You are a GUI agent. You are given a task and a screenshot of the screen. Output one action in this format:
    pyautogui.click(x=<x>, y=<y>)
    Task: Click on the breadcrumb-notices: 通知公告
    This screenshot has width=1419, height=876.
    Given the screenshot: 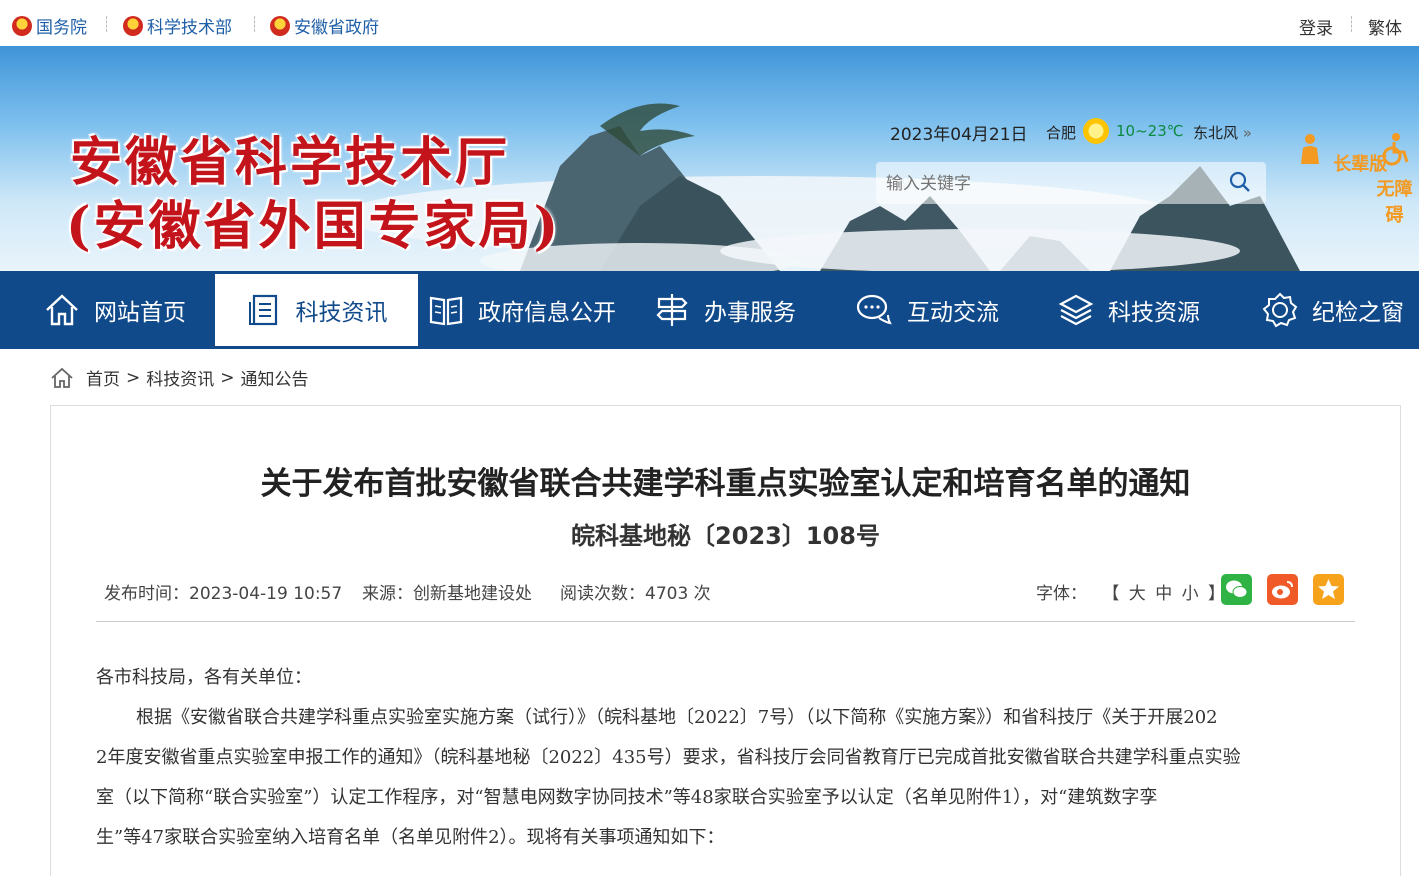 What is the action you would take?
    pyautogui.click(x=275, y=377)
    